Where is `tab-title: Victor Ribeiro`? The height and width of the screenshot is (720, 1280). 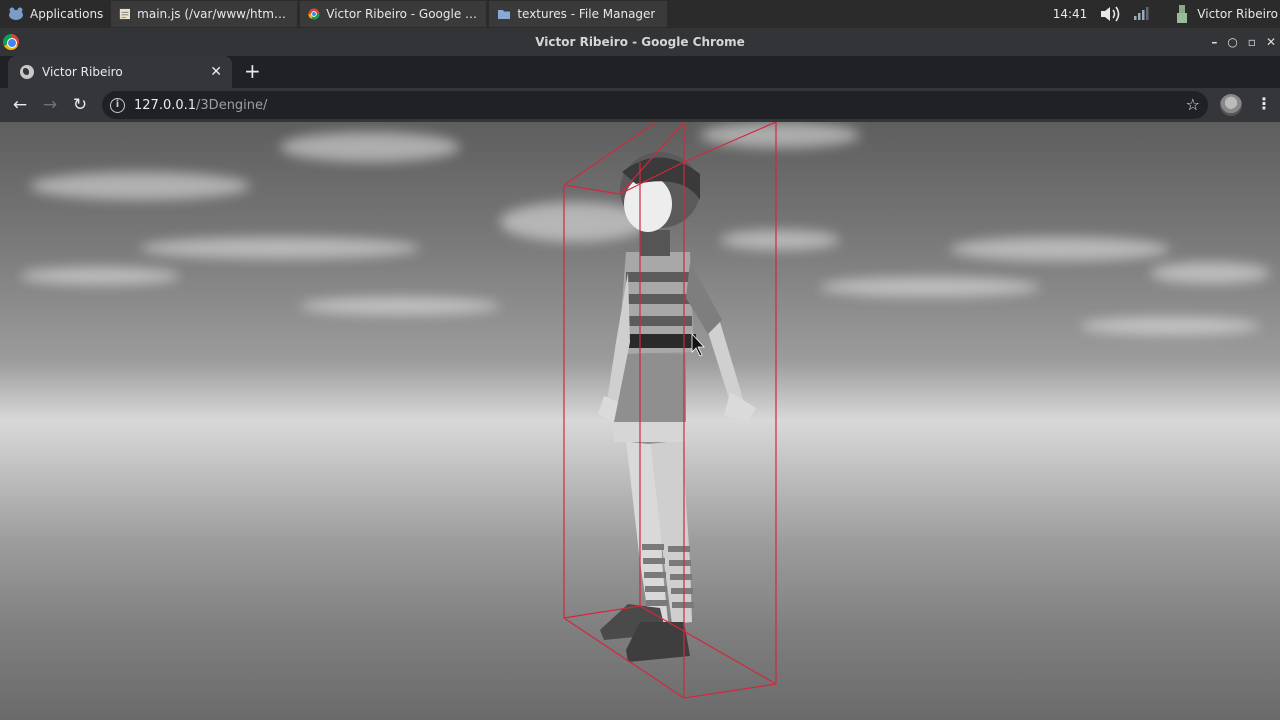 tab-title: Victor Ribeiro is located at coordinates (82, 72).